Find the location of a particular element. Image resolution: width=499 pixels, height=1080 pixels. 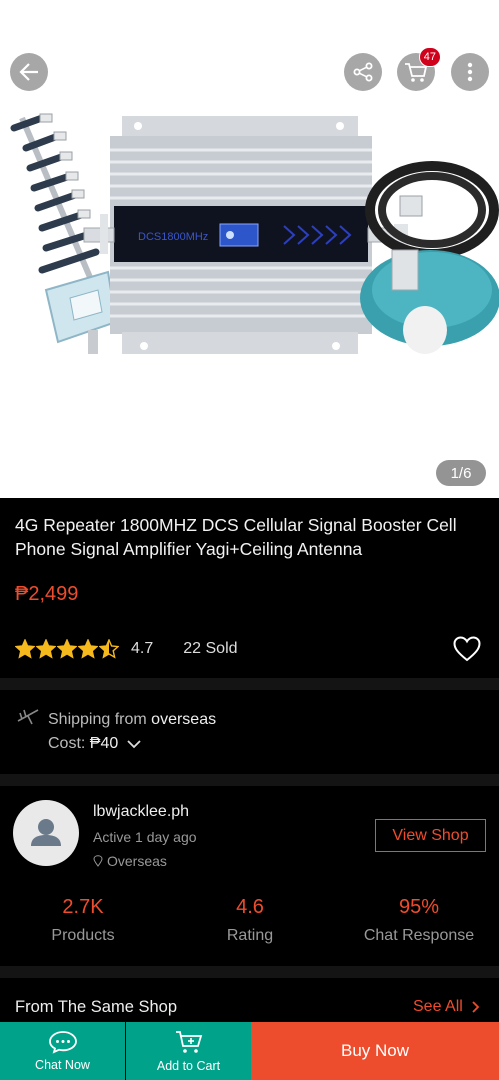

cart-button: 47 is located at coordinates (419, 69).